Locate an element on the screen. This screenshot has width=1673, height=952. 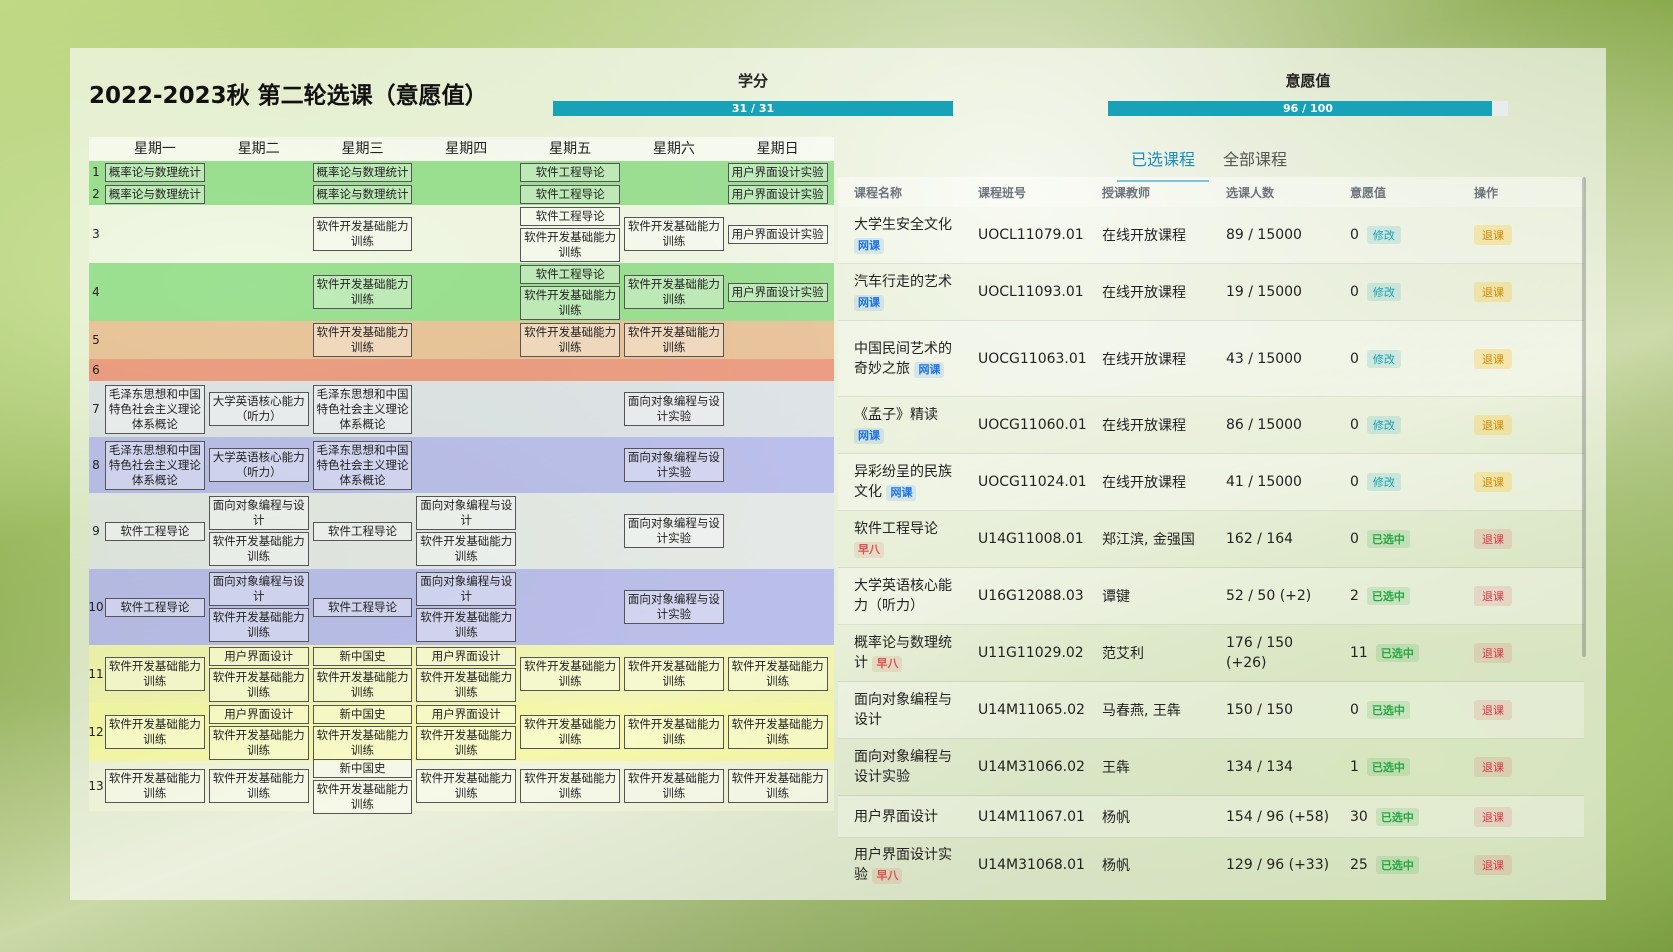
timetable-cell: 软件开发基础能力训练 is located at coordinates (778, 674).